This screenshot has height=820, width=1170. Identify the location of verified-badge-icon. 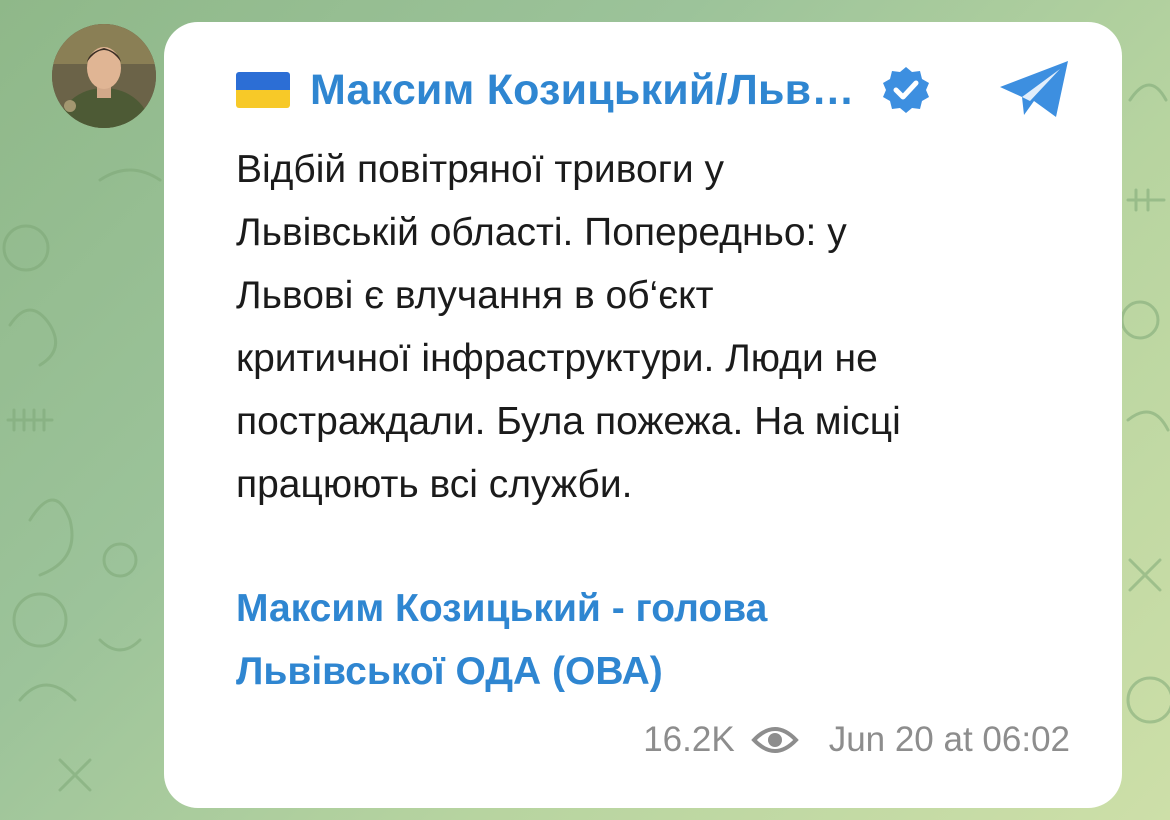
(905, 90).